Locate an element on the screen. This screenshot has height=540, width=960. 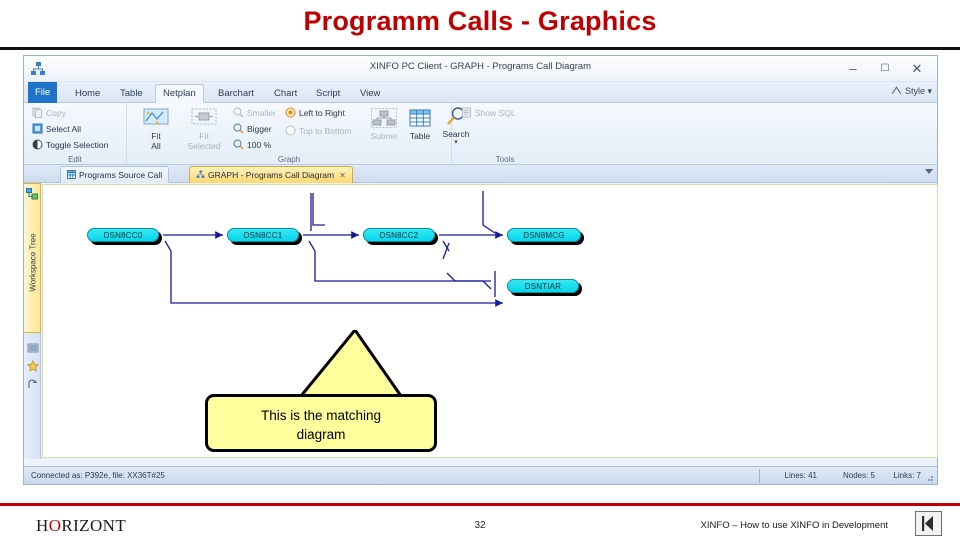
radio-selected-icon is located at coordinates (290, 112).